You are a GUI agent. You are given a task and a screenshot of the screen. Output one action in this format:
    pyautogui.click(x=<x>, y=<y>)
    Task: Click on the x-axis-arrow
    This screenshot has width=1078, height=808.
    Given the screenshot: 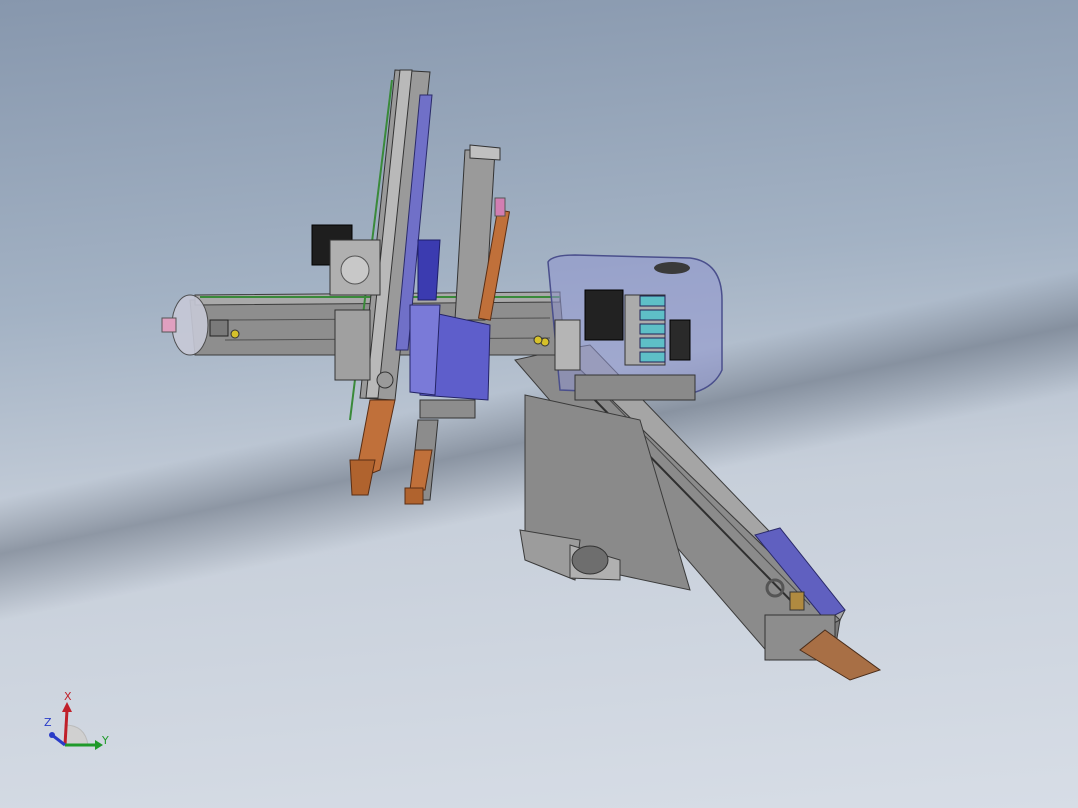 What is the action you would take?
    pyautogui.click(x=66, y=727)
    